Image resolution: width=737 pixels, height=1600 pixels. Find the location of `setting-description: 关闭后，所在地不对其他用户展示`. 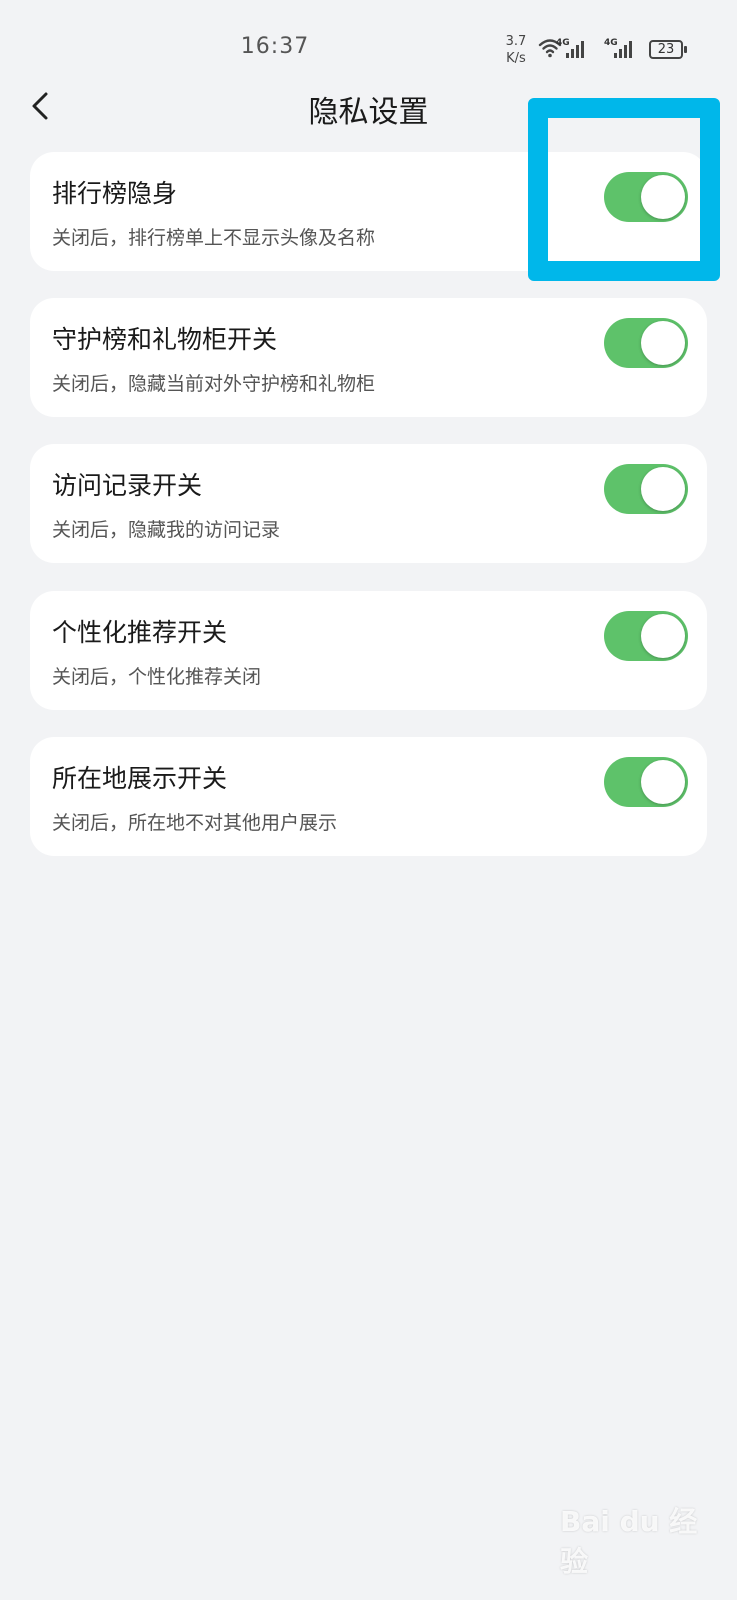

setting-description: 关闭后，所在地不对其他用户展示 is located at coordinates (195, 823).